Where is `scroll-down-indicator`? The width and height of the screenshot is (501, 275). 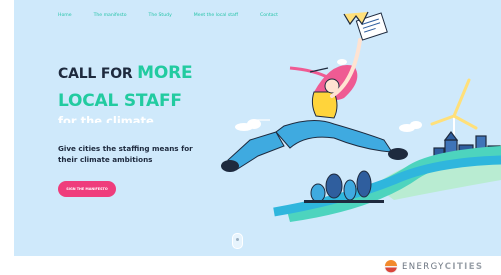 scroll-down-indicator is located at coordinates (237, 241).